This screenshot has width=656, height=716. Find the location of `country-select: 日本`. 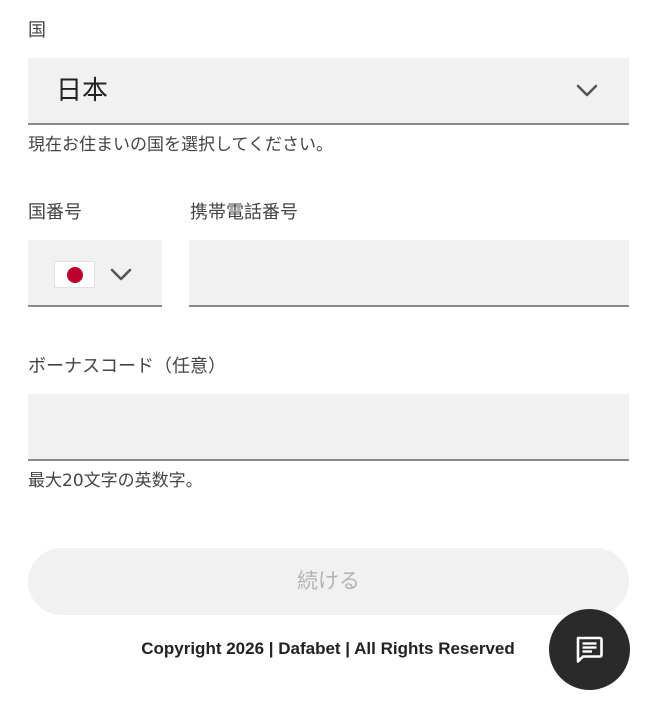

country-select: 日本 is located at coordinates (328, 91).